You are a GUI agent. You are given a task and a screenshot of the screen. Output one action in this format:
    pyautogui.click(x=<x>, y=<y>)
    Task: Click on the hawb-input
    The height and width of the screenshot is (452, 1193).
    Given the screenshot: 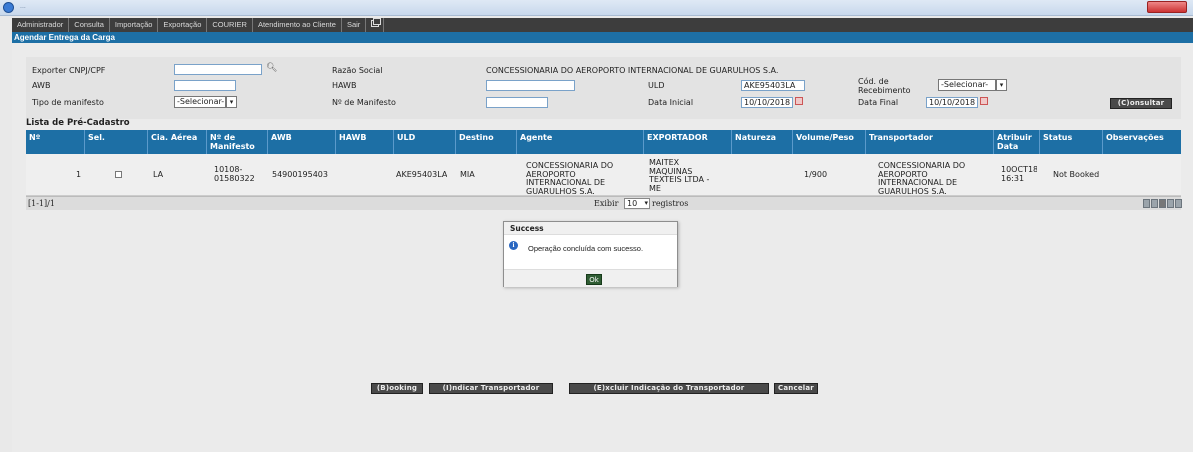 What is the action you would take?
    pyautogui.click(x=530, y=85)
    